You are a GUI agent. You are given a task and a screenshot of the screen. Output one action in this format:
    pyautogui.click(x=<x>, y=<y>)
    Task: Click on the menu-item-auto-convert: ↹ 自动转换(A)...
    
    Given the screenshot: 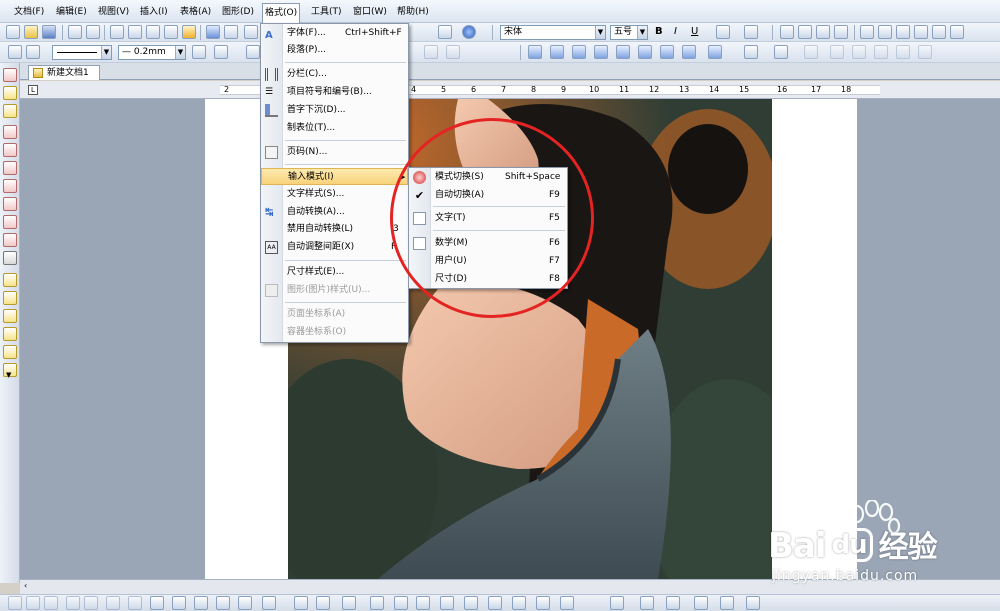 What is the action you would take?
    pyautogui.click(x=334, y=212)
    